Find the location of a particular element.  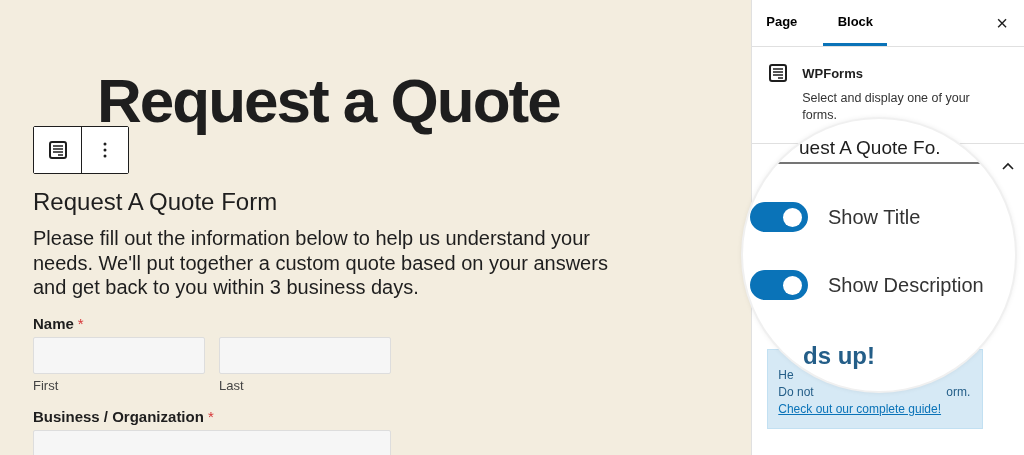

sidebar-tab: Block is located at coordinates (855, 23).